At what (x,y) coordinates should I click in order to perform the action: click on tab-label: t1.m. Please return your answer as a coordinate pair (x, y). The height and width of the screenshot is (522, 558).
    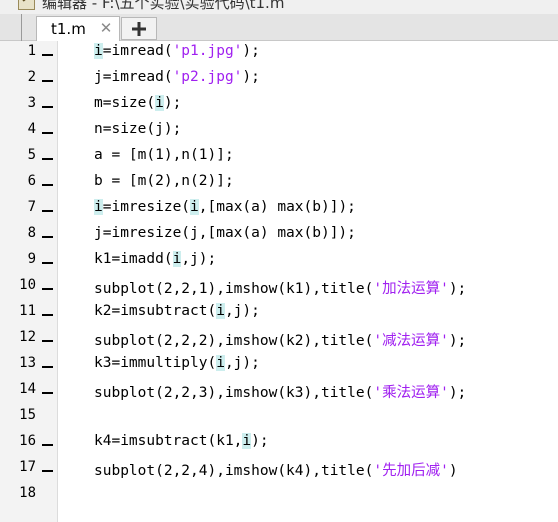
    Looking at the image, I should click on (68, 29).